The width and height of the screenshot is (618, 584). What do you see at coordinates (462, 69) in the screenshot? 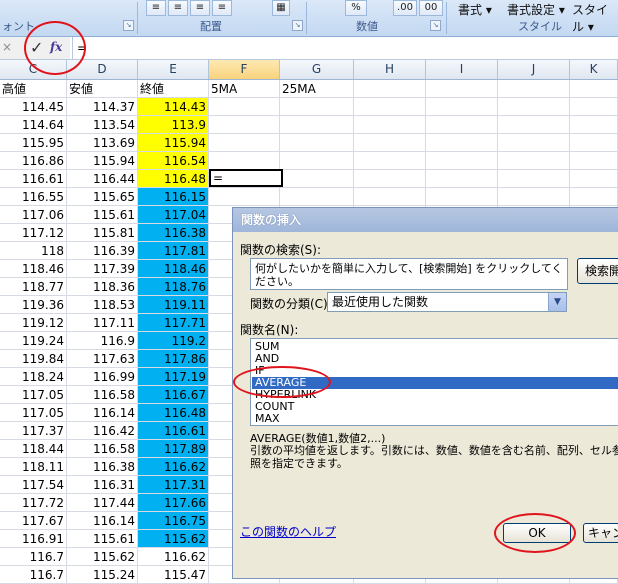
I see `column-header-i: I` at bounding box center [462, 69].